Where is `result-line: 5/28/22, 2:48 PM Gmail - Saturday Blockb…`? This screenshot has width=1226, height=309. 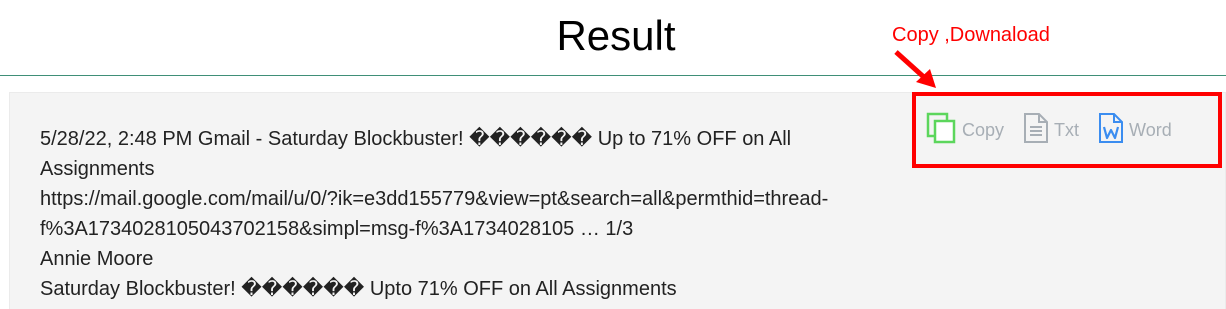
result-line: 5/28/22, 2:48 PM Gmail - Saturday Blockb… is located at coordinates (416, 139).